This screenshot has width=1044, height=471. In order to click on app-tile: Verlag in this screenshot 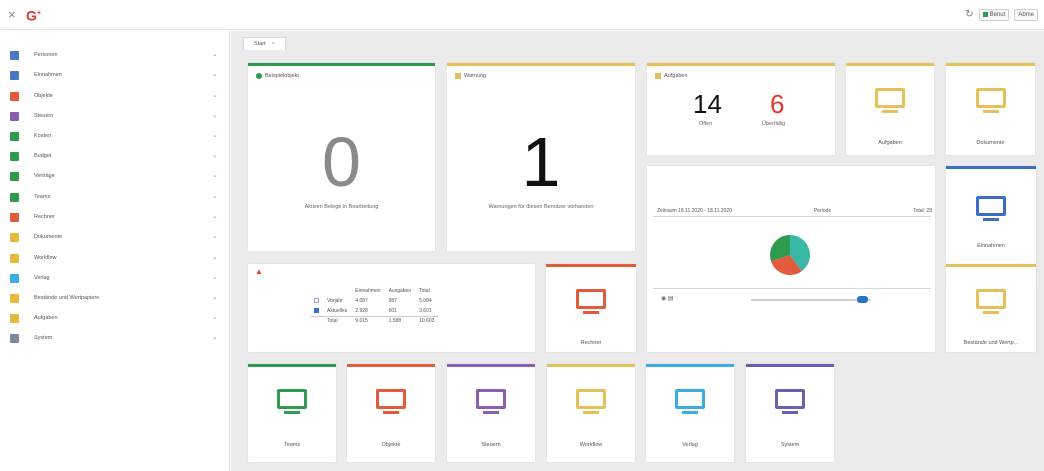, I will do `click(690, 413)`.